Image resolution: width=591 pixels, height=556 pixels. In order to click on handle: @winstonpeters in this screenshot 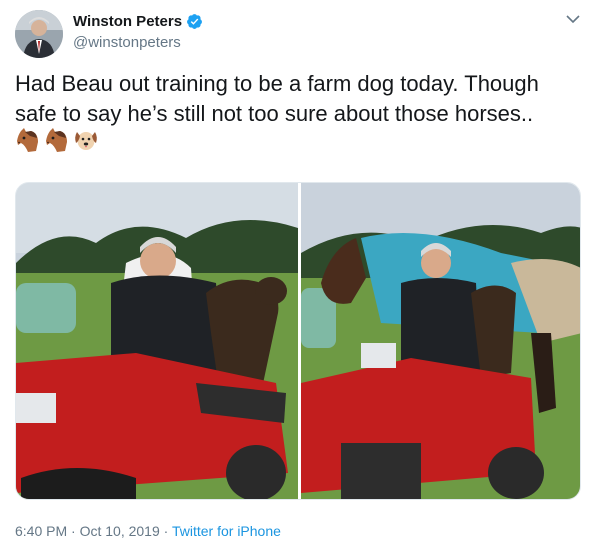, I will do `click(127, 42)`.